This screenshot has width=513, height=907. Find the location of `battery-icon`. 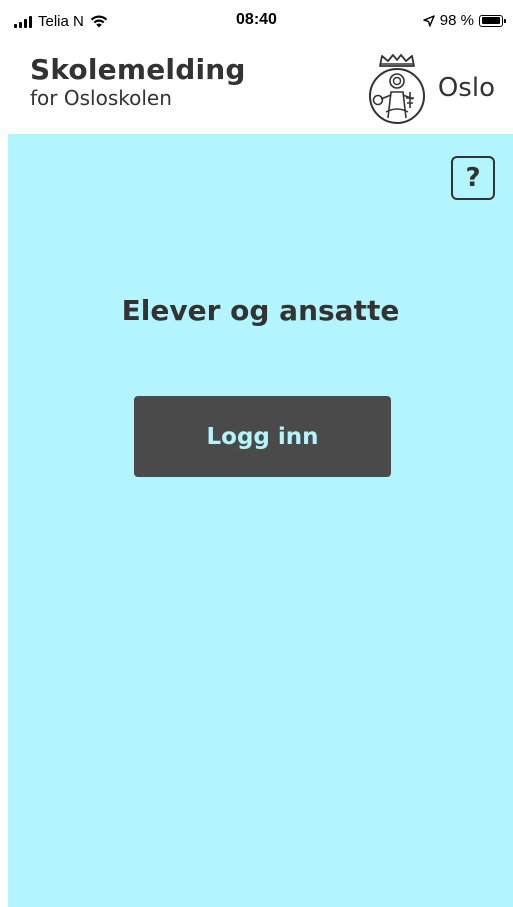

battery-icon is located at coordinates (492, 20).